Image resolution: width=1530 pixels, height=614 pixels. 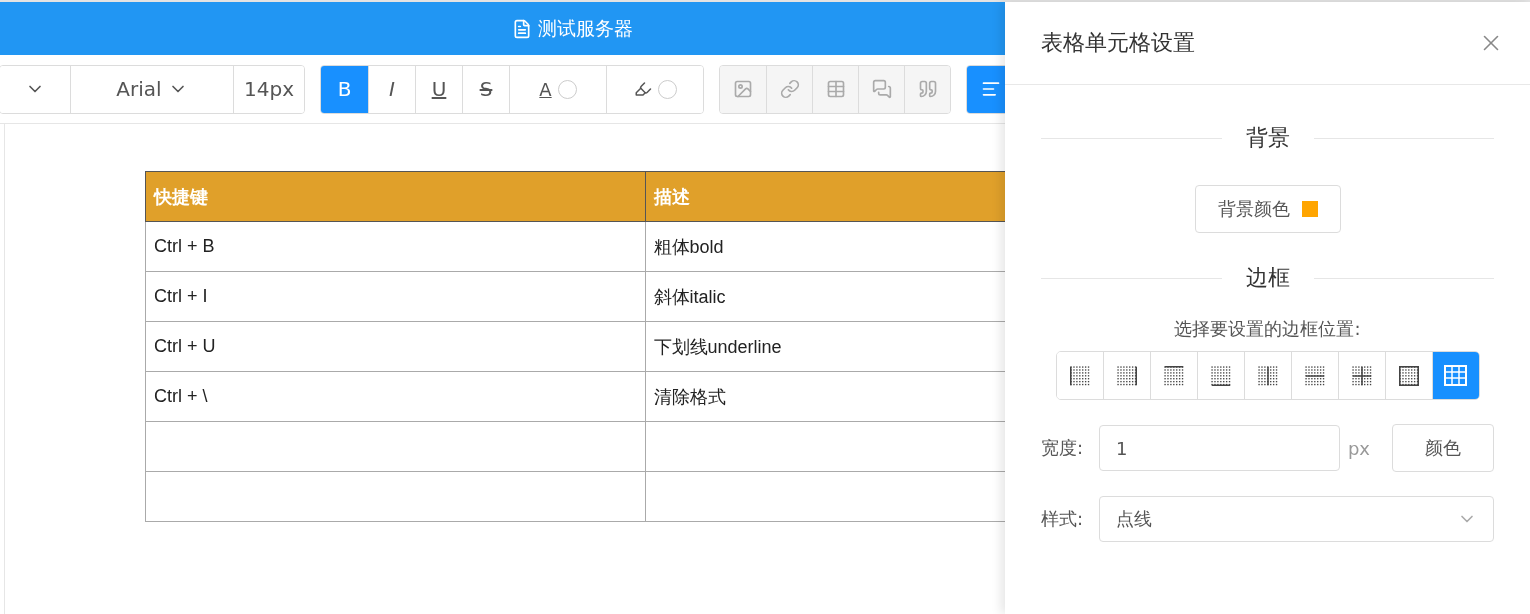 I want to click on table-cell: Ctrl + B, so click(x=395, y=246).